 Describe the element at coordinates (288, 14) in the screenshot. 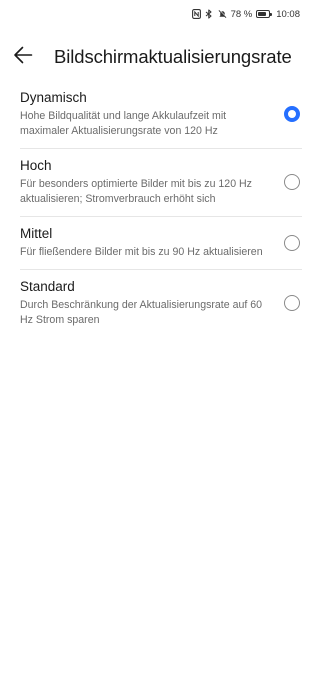

I see `status-time: 10:08` at that location.